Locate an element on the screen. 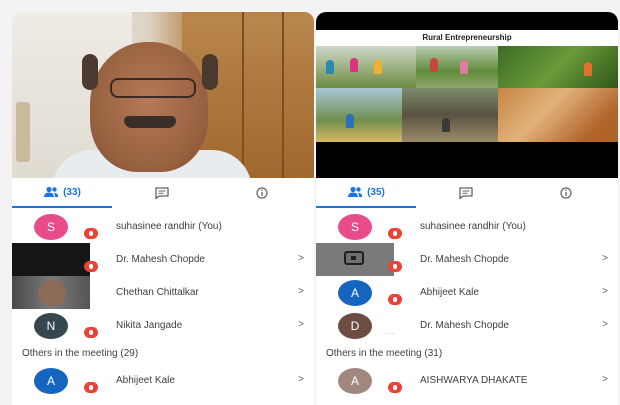  background-hanging-item is located at coordinates (23, 132).